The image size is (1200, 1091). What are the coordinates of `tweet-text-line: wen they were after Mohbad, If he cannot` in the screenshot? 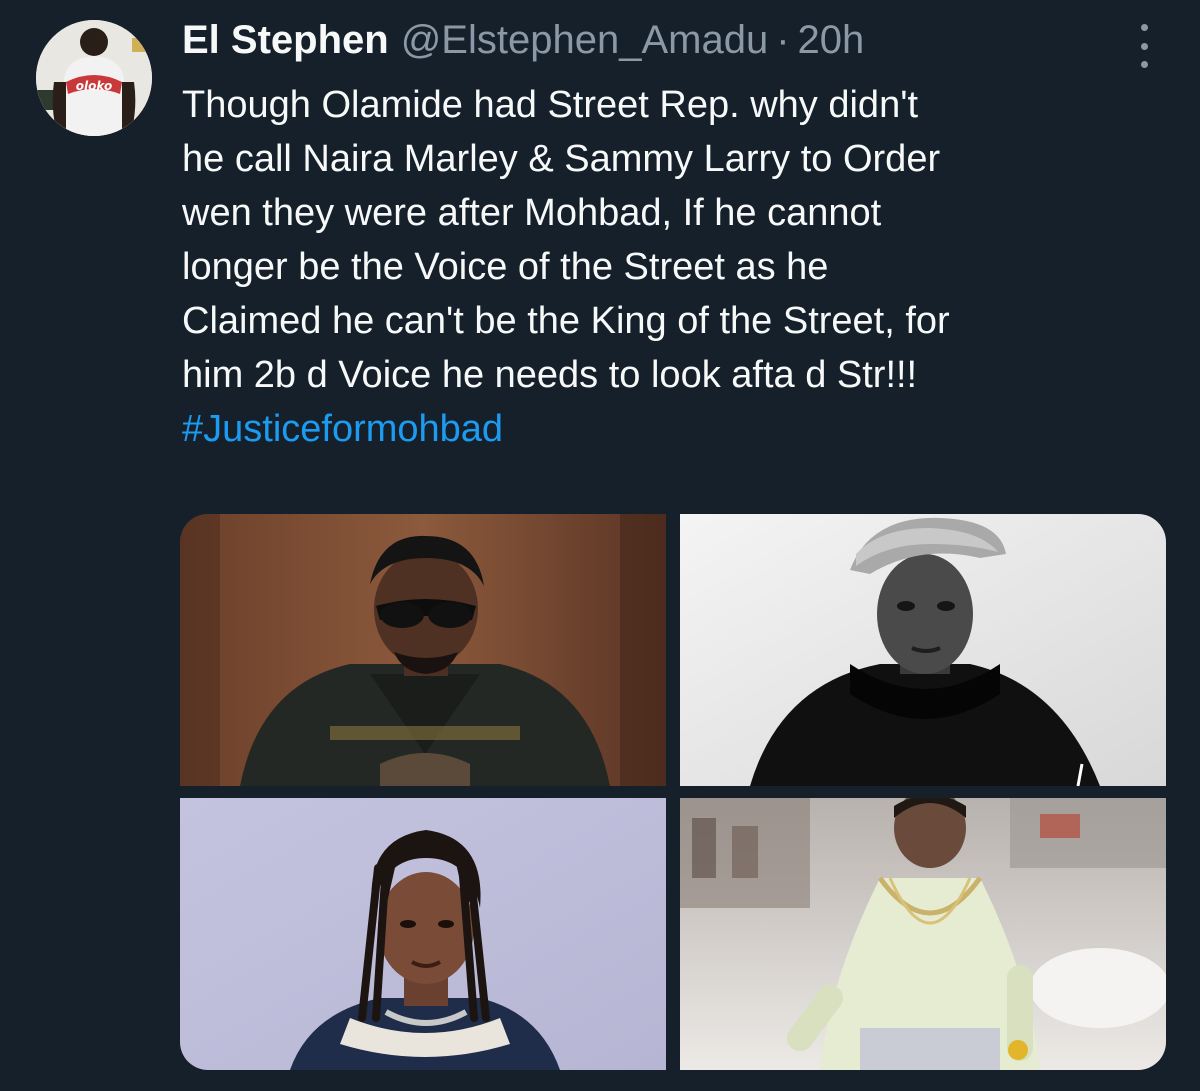 It's located at (532, 213).